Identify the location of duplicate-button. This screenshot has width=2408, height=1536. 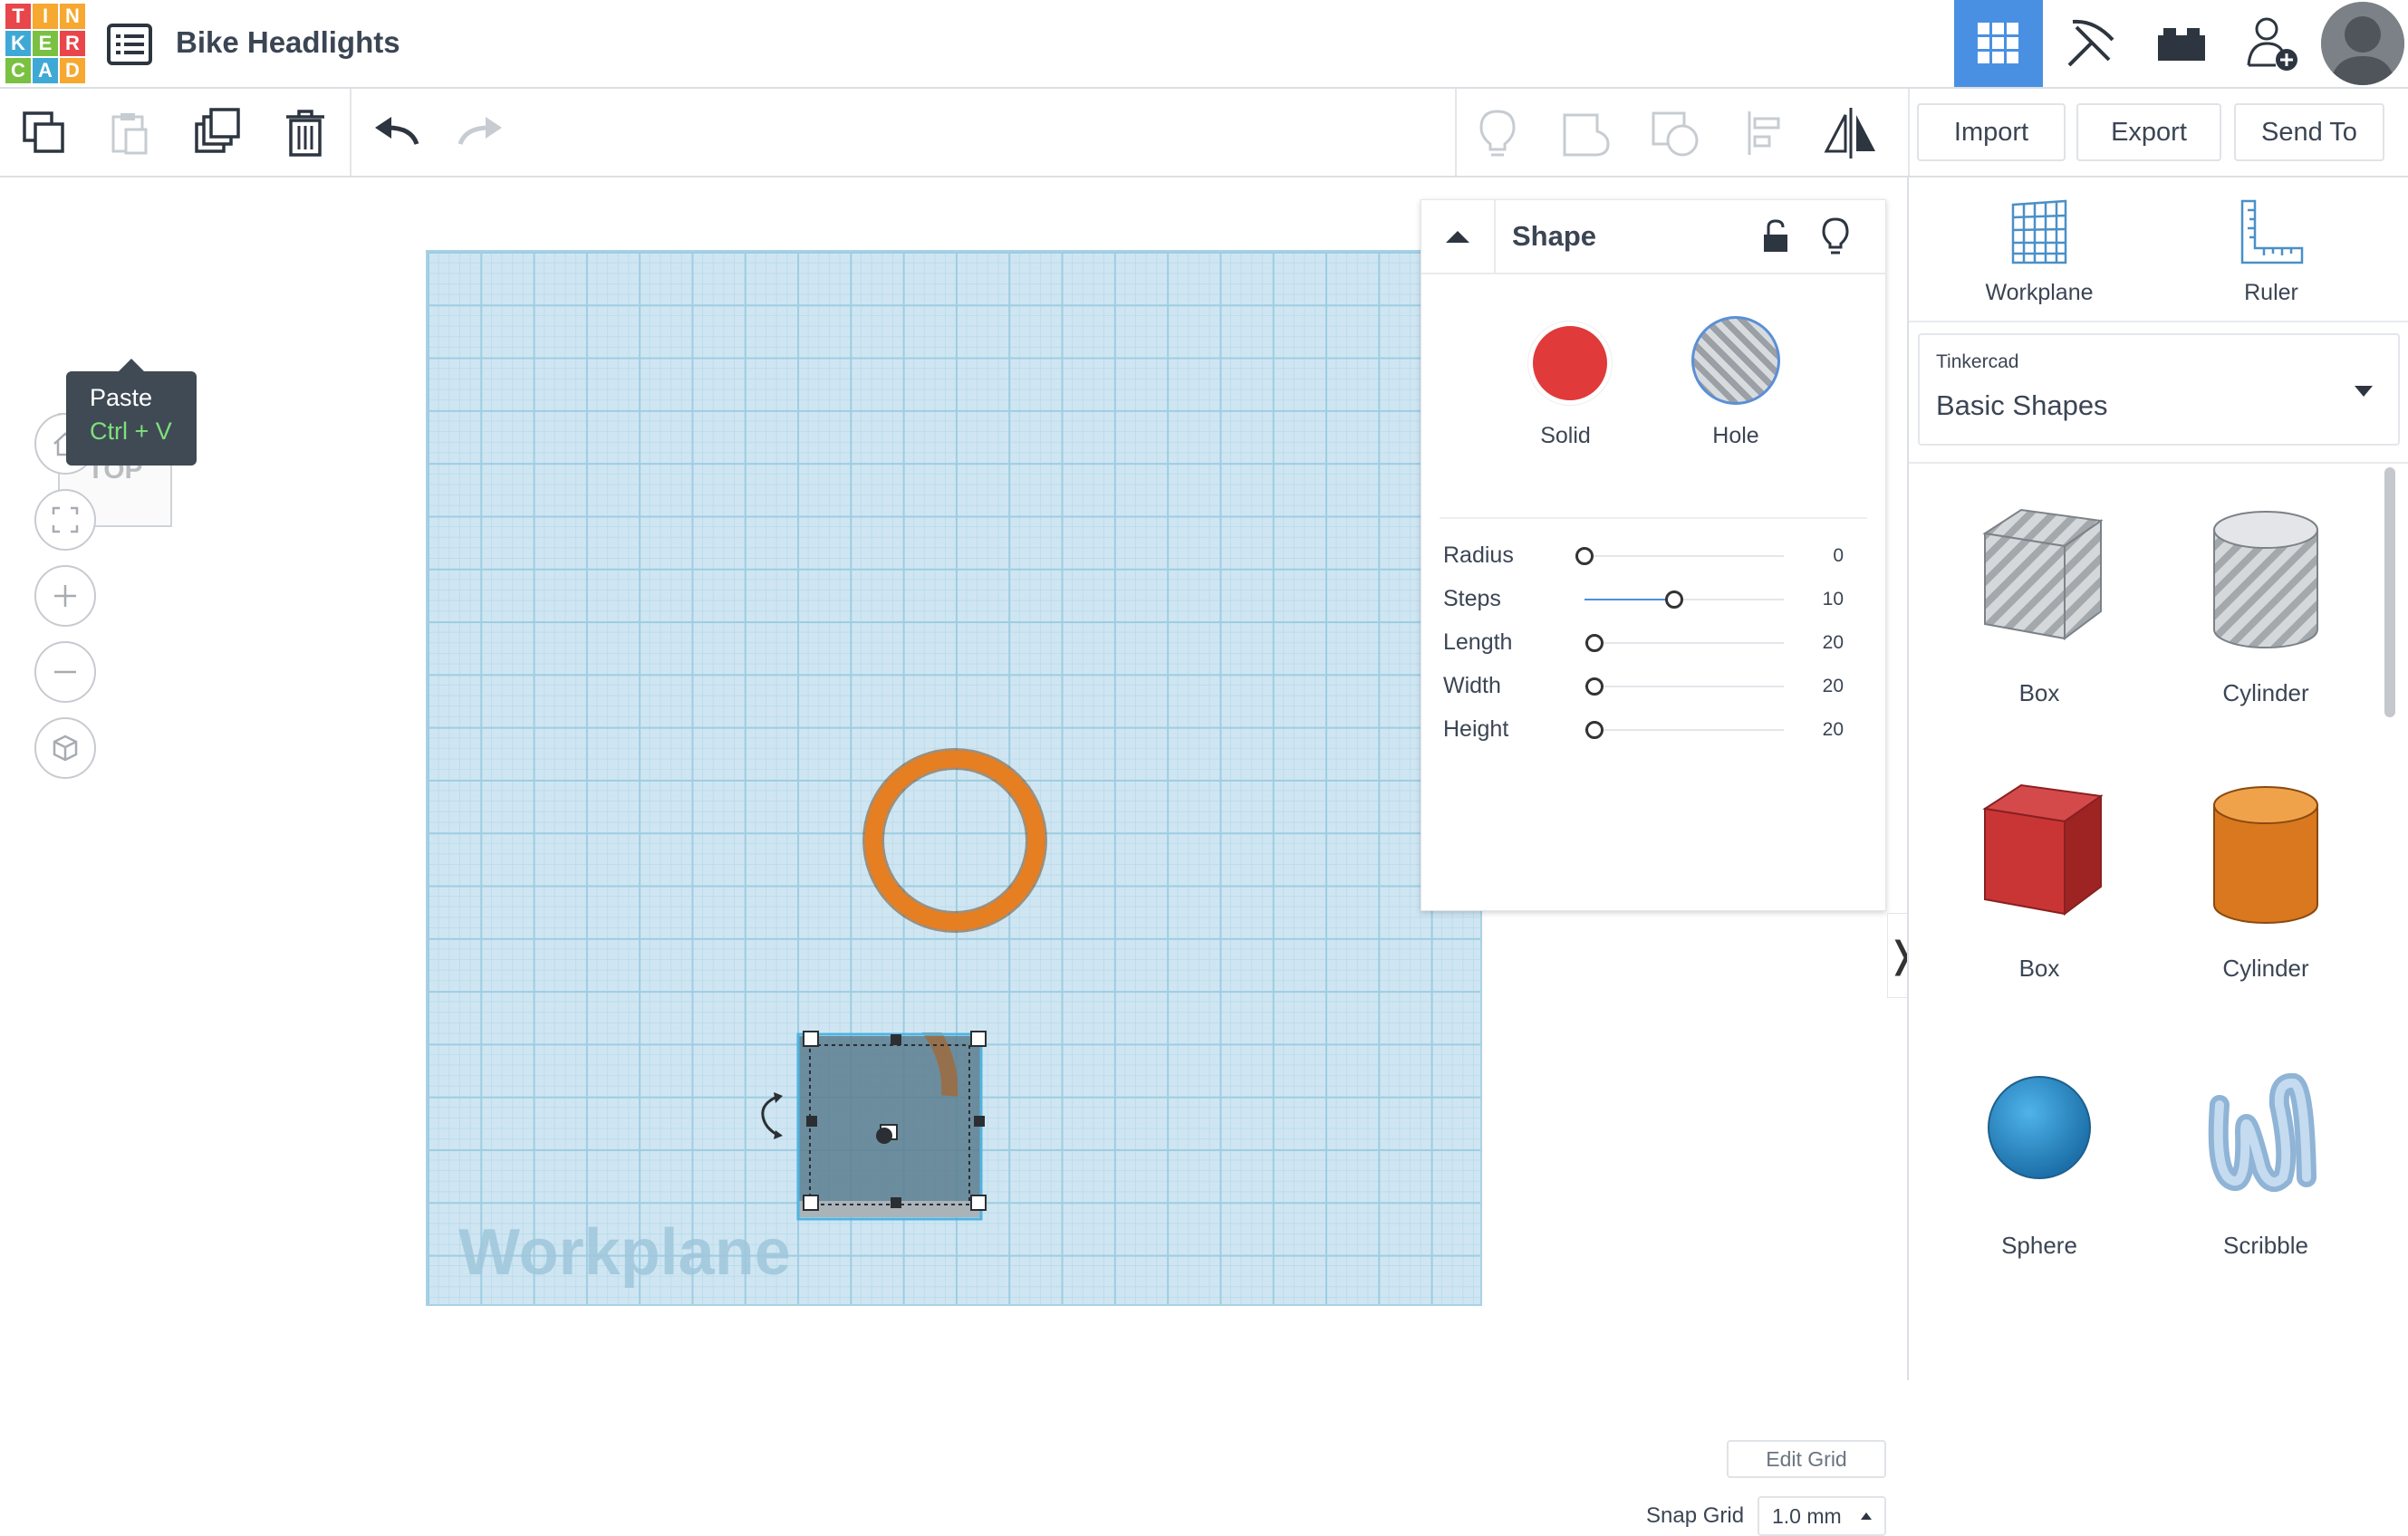
(218, 133).